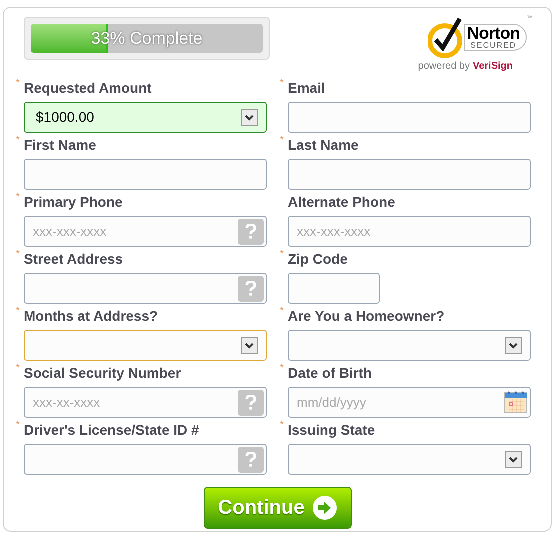 Image resolution: width=555 pixels, height=536 pixels. I want to click on field-label: Date of Birth, so click(330, 373).